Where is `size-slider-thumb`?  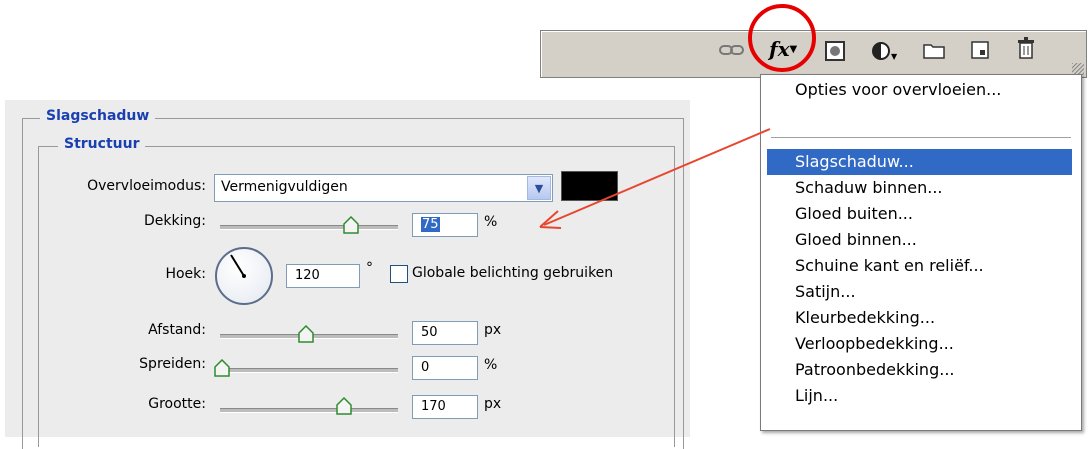 size-slider-thumb is located at coordinates (344, 406).